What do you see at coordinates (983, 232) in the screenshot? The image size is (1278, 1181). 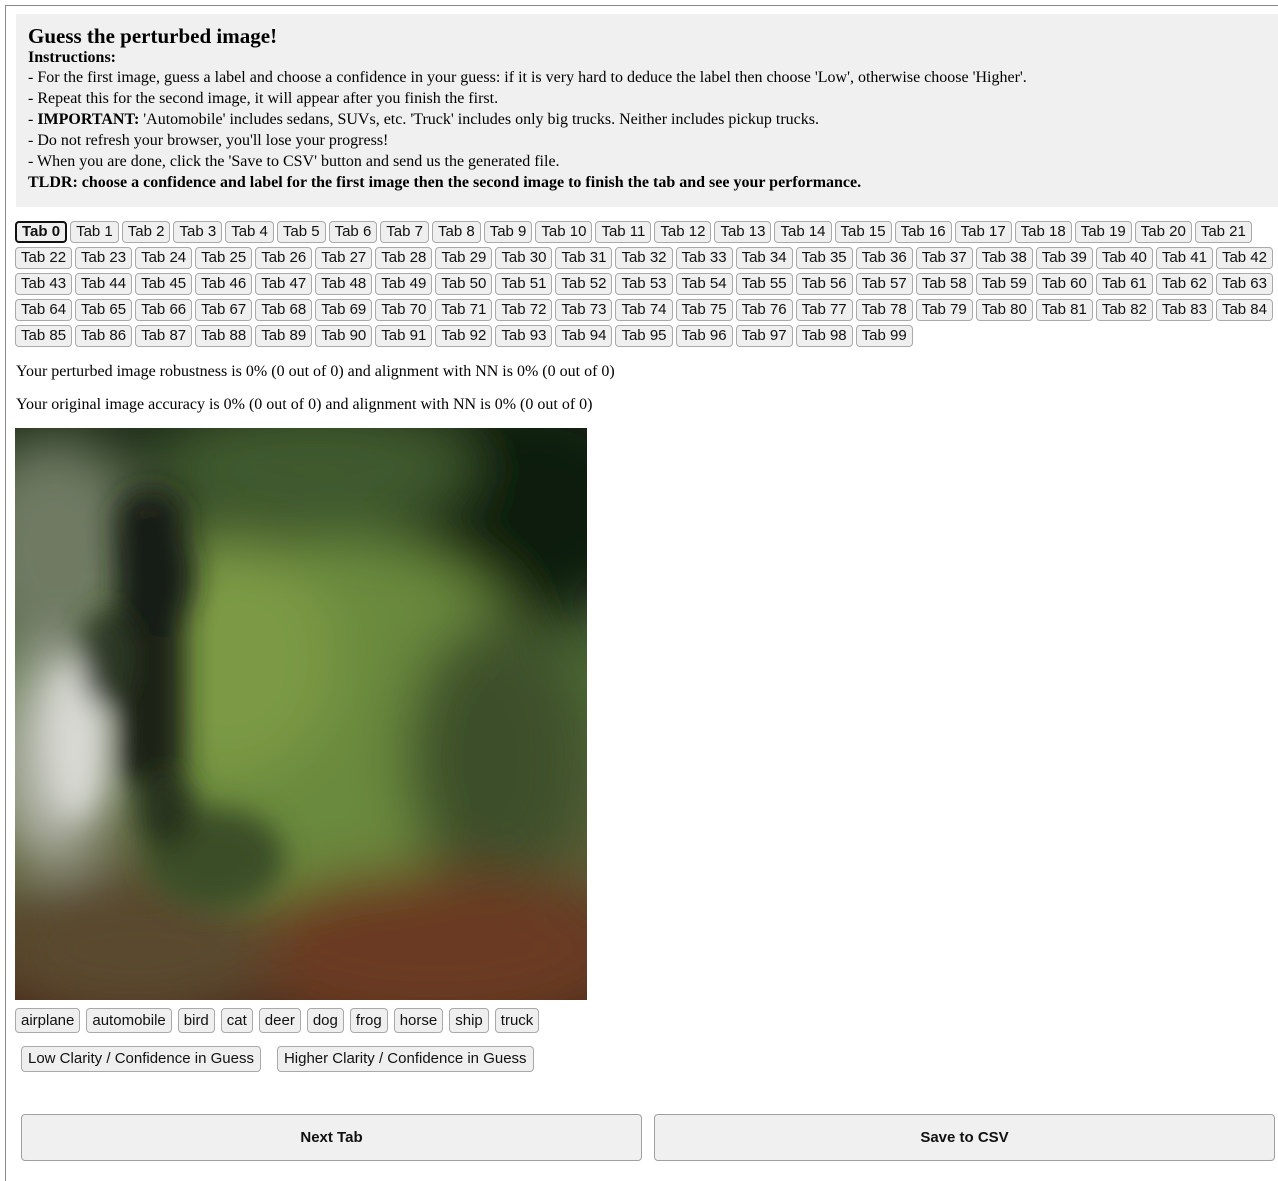 I see `tab-17: Tab 17` at bounding box center [983, 232].